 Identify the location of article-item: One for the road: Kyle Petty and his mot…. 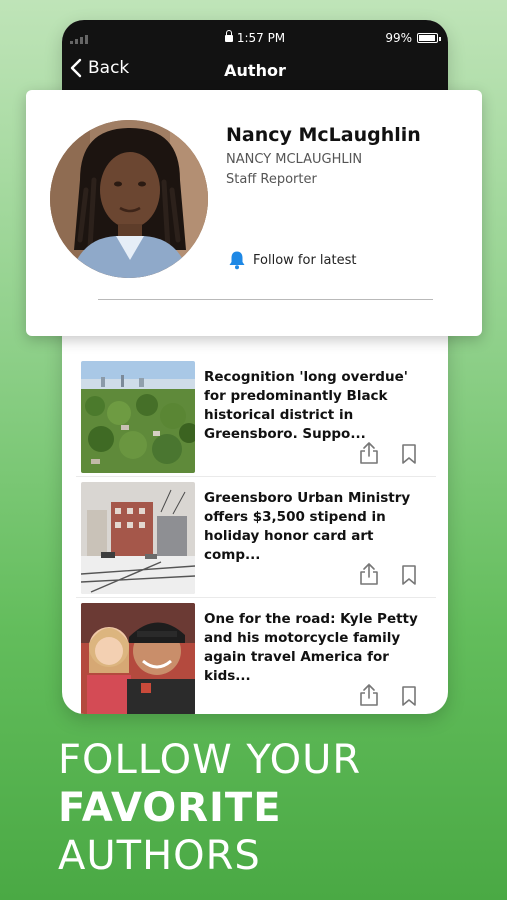
(256, 656).